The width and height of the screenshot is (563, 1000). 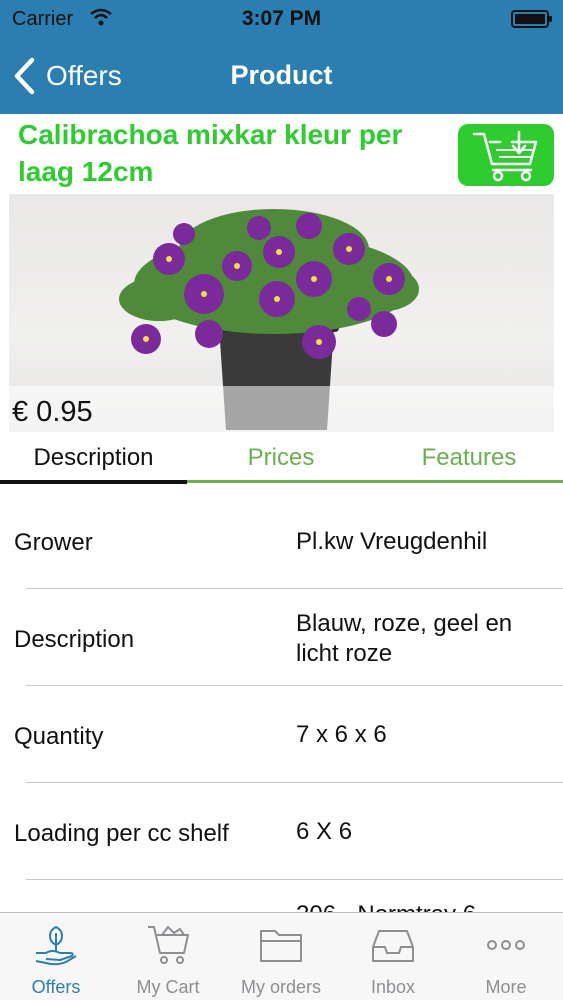 I want to click on tab-bar: Offers My Cart My orders Inbox More, so click(x=281, y=956).